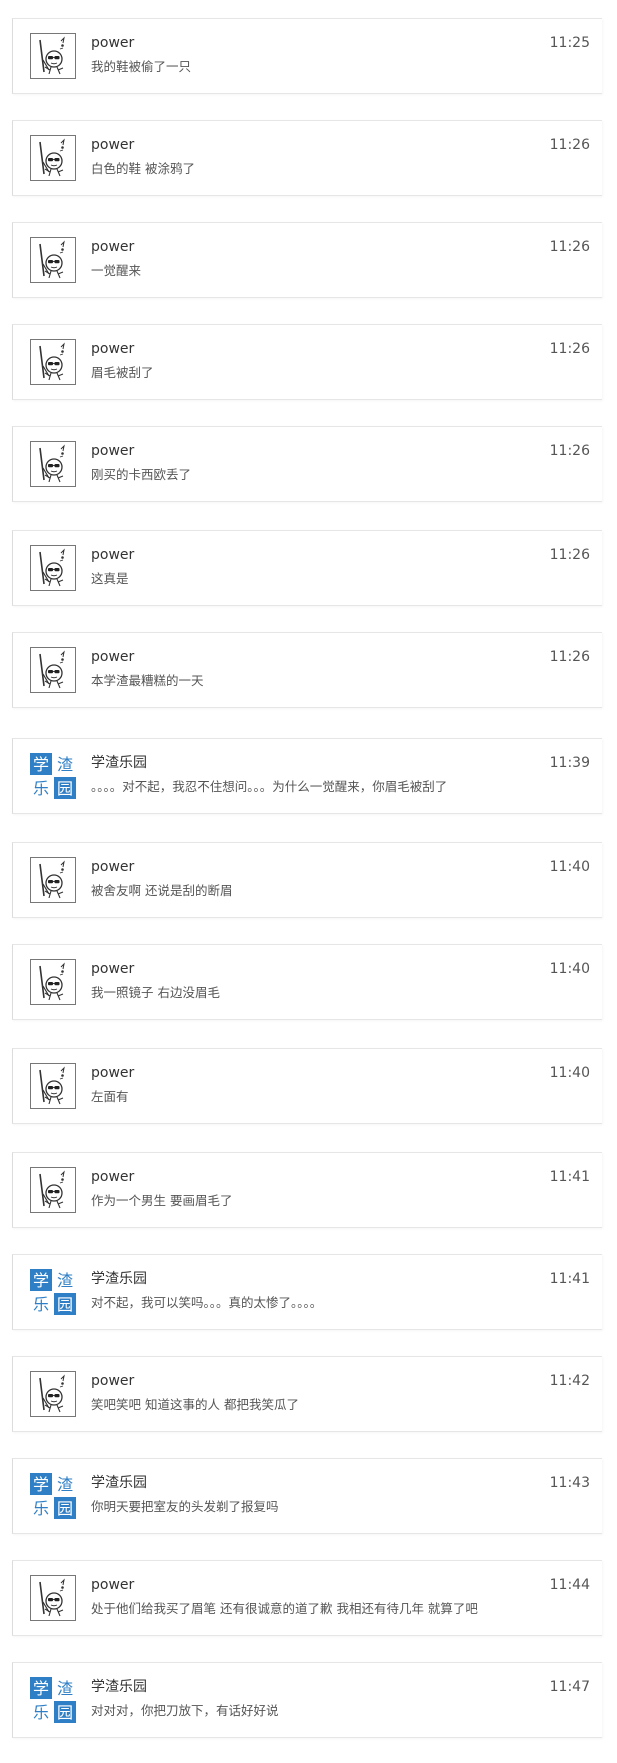 This screenshot has height=1763, width=617. What do you see at coordinates (569, 763) in the screenshot?
I see `message-time: 11:39` at bounding box center [569, 763].